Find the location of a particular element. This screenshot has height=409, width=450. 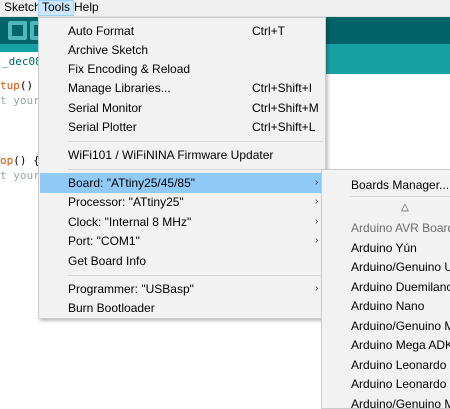

board-item: Arduino/Genuino Micro is located at coordinates (400, 402).